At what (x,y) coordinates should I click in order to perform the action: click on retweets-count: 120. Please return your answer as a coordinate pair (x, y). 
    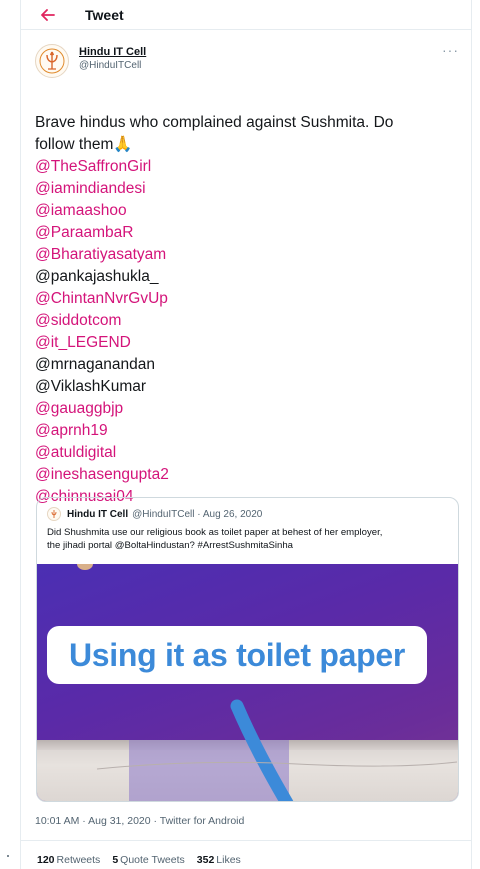
    Looking at the image, I should click on (46, 860).